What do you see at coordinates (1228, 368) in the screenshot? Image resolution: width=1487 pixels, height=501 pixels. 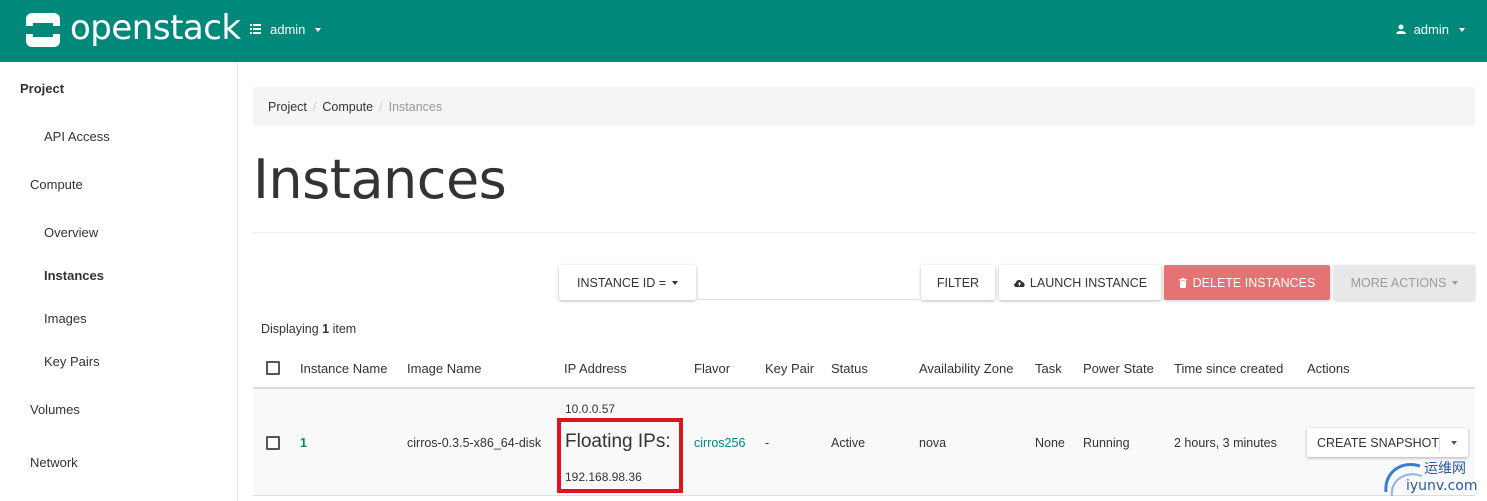 I see `column-header-time-since-created: Time since created` at bounding box center [1228, 368].